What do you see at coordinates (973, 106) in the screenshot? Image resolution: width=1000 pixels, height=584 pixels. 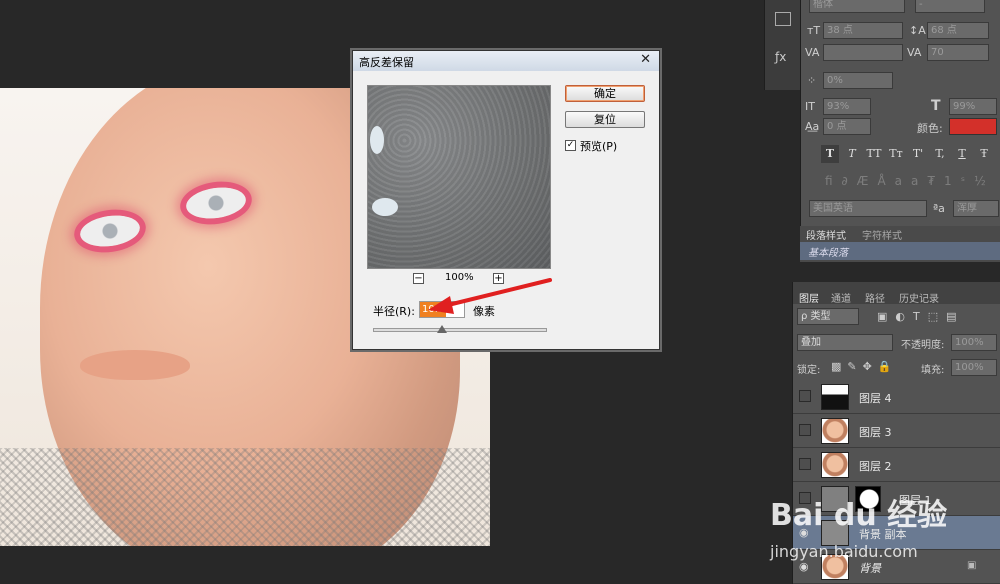 I see `horizontal-scale-field: 99%` at bounding box center [973, 106].